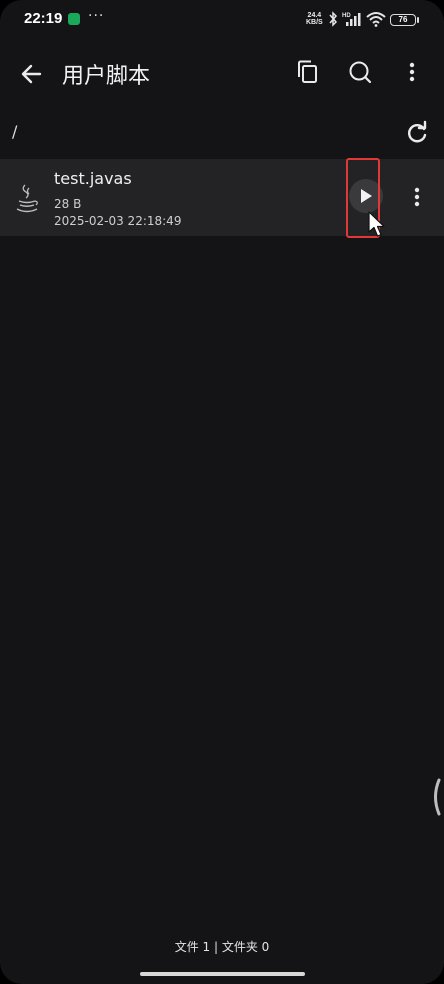  I want to click on page-title: 用户脚本, so click(106, 76).